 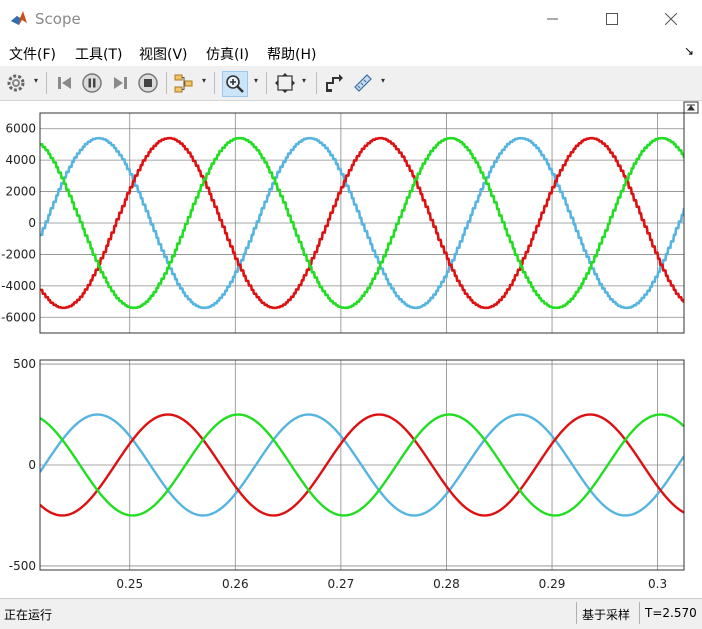 What do you see at coordinates (657, 584) in the screenshot?
I see `x-tick-label: 0.3` at bounding box center [657, 584].